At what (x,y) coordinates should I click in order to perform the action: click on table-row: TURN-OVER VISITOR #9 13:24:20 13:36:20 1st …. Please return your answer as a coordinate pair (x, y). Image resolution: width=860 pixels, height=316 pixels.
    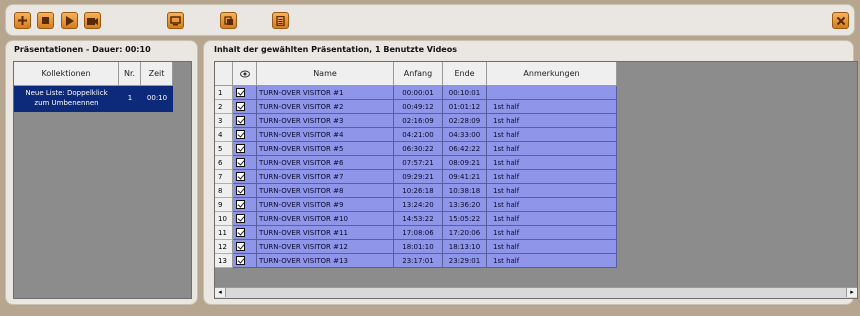
    Looking at the image, I should click on (425, 205).